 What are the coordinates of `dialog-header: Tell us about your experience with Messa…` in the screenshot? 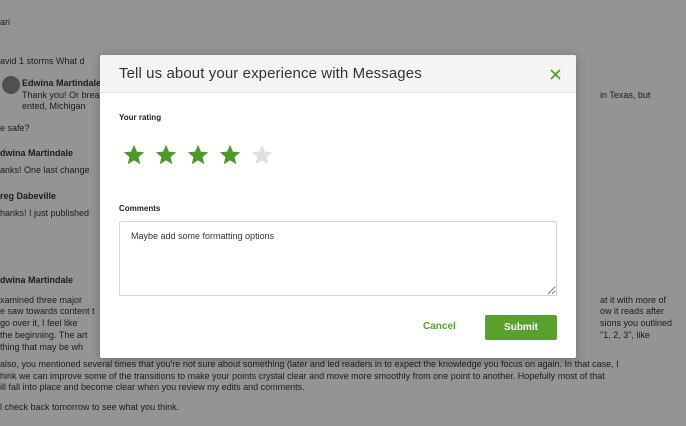 It's located at (338, 74).